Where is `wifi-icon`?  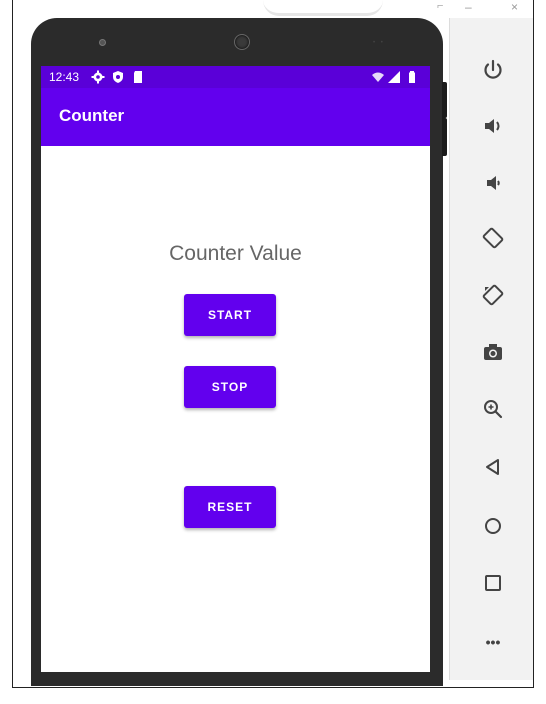 wifi-icon is located at coordinates (378, 77).